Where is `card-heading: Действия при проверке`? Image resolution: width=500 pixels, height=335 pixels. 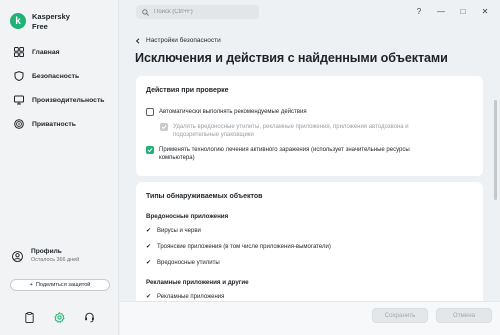 card-heading: Действия при проверке is located at coordinates (187, 90).